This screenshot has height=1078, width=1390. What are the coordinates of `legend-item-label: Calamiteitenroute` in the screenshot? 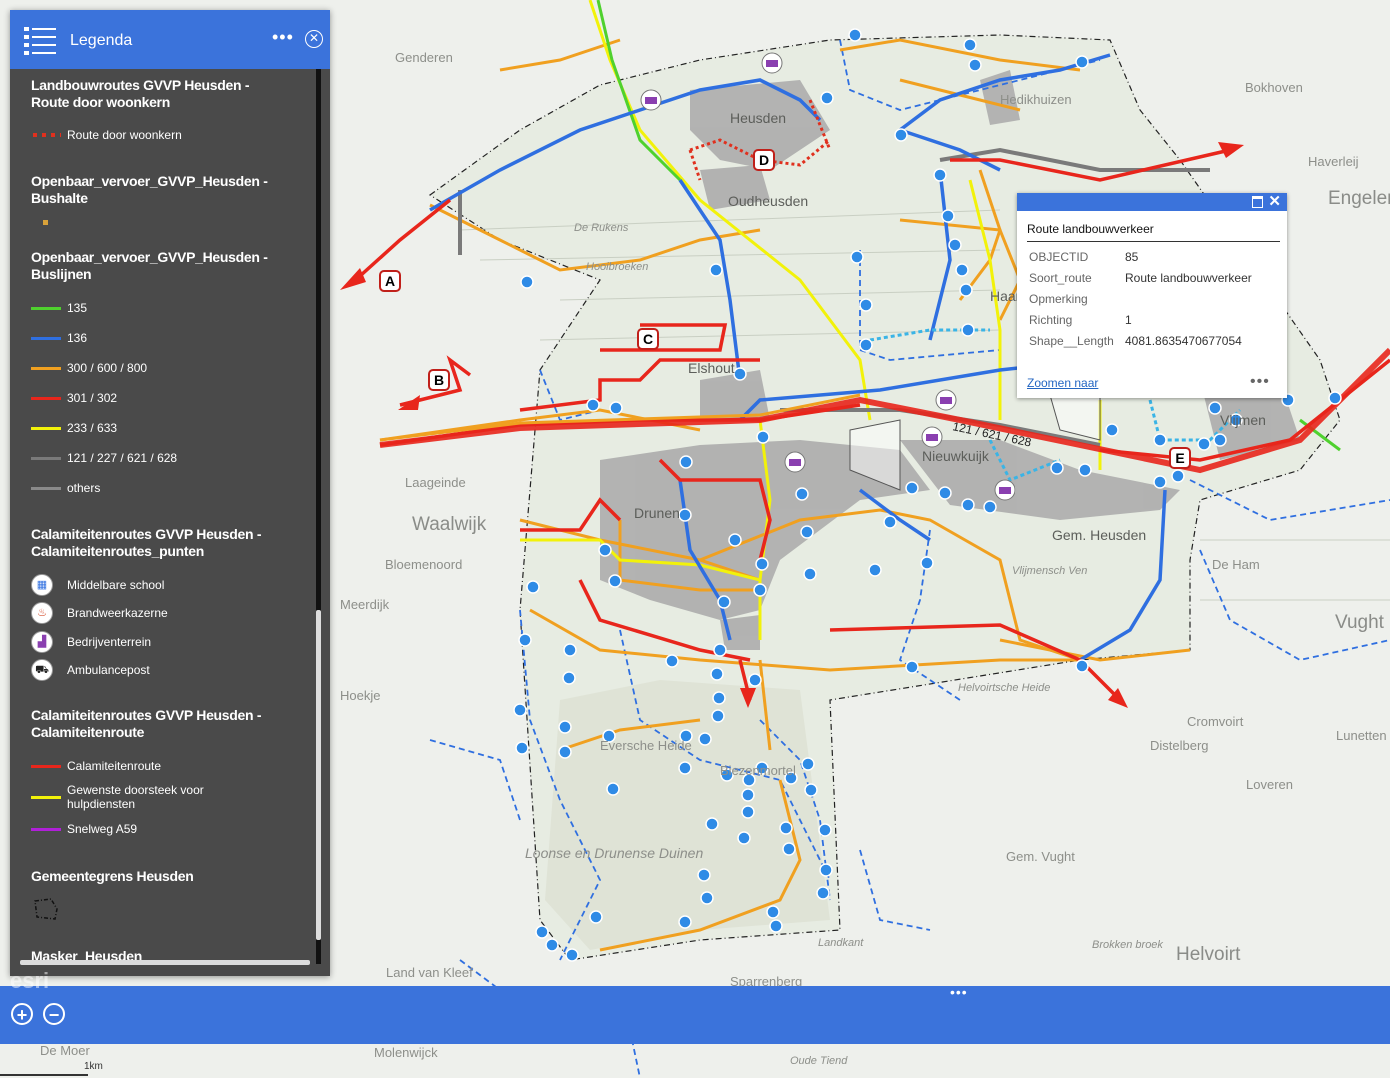 It's located at (114, 766).